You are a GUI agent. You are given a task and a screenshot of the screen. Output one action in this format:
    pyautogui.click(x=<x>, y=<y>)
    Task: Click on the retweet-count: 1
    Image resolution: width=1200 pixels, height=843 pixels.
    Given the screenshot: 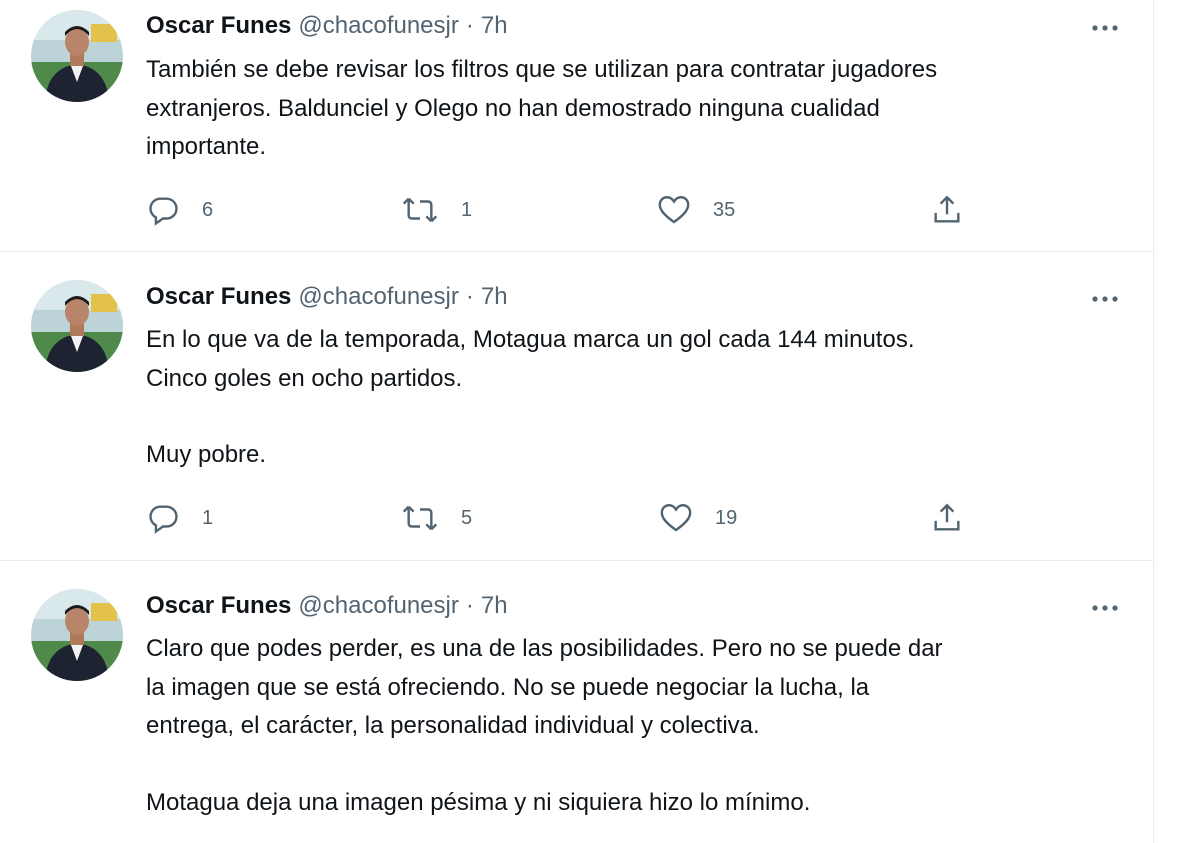 What is the action you would take?
    pyautogui.click(x=467, y=209)
    